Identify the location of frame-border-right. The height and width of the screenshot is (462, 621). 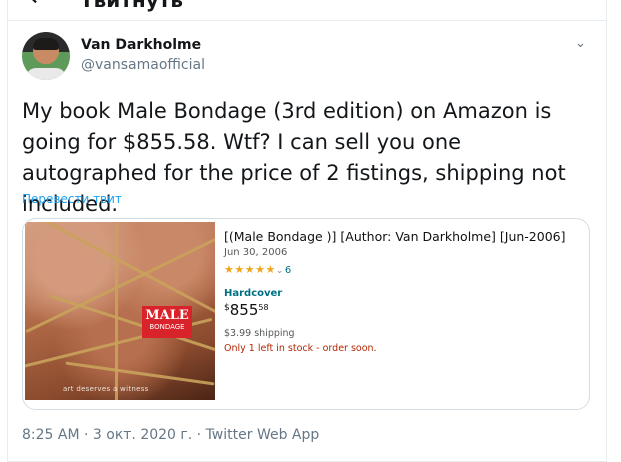
(606, 231).